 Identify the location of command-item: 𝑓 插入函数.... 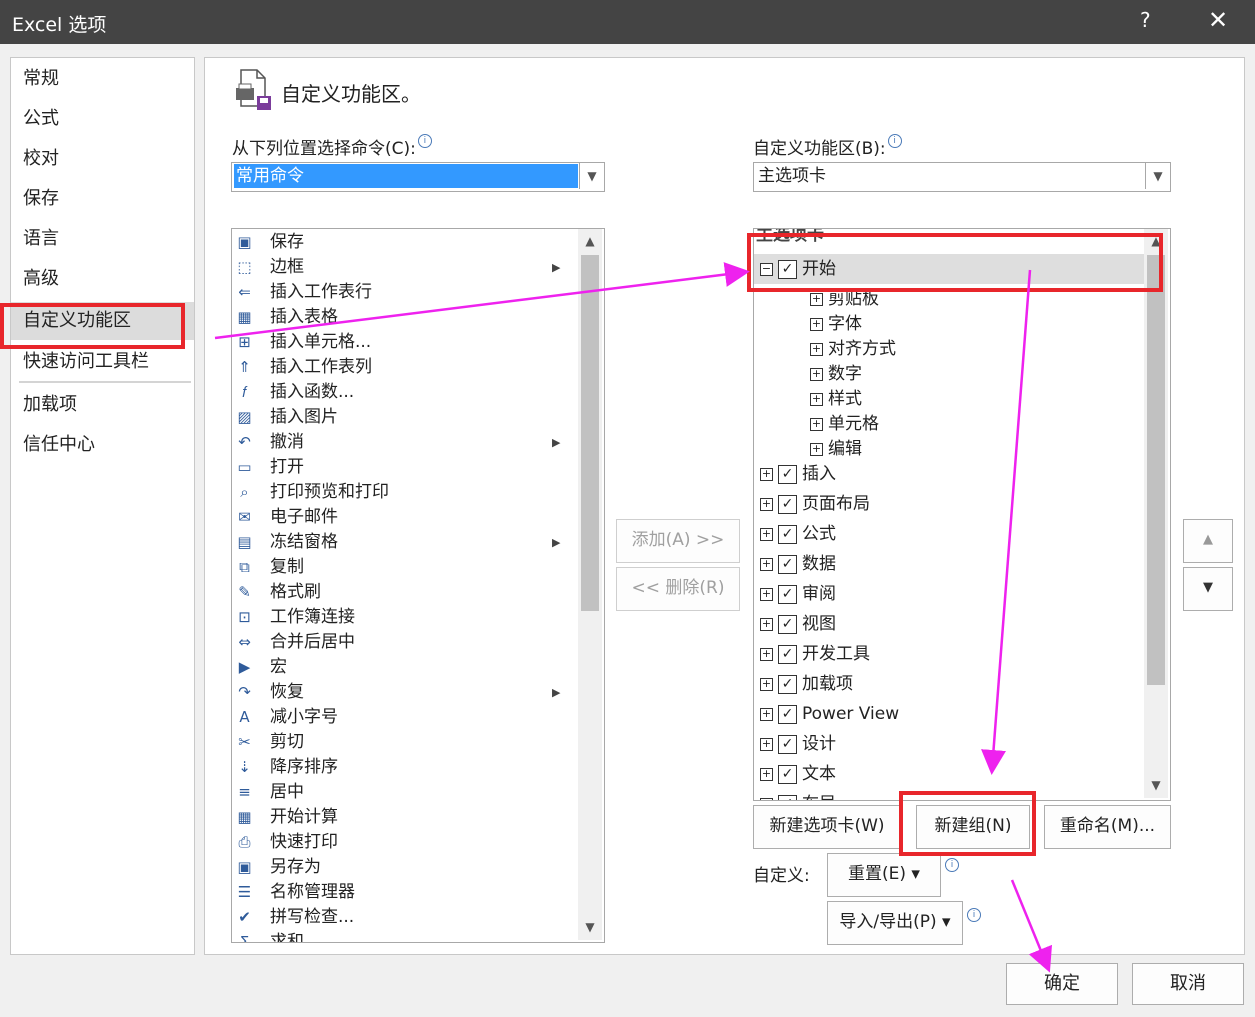
(402, 392).